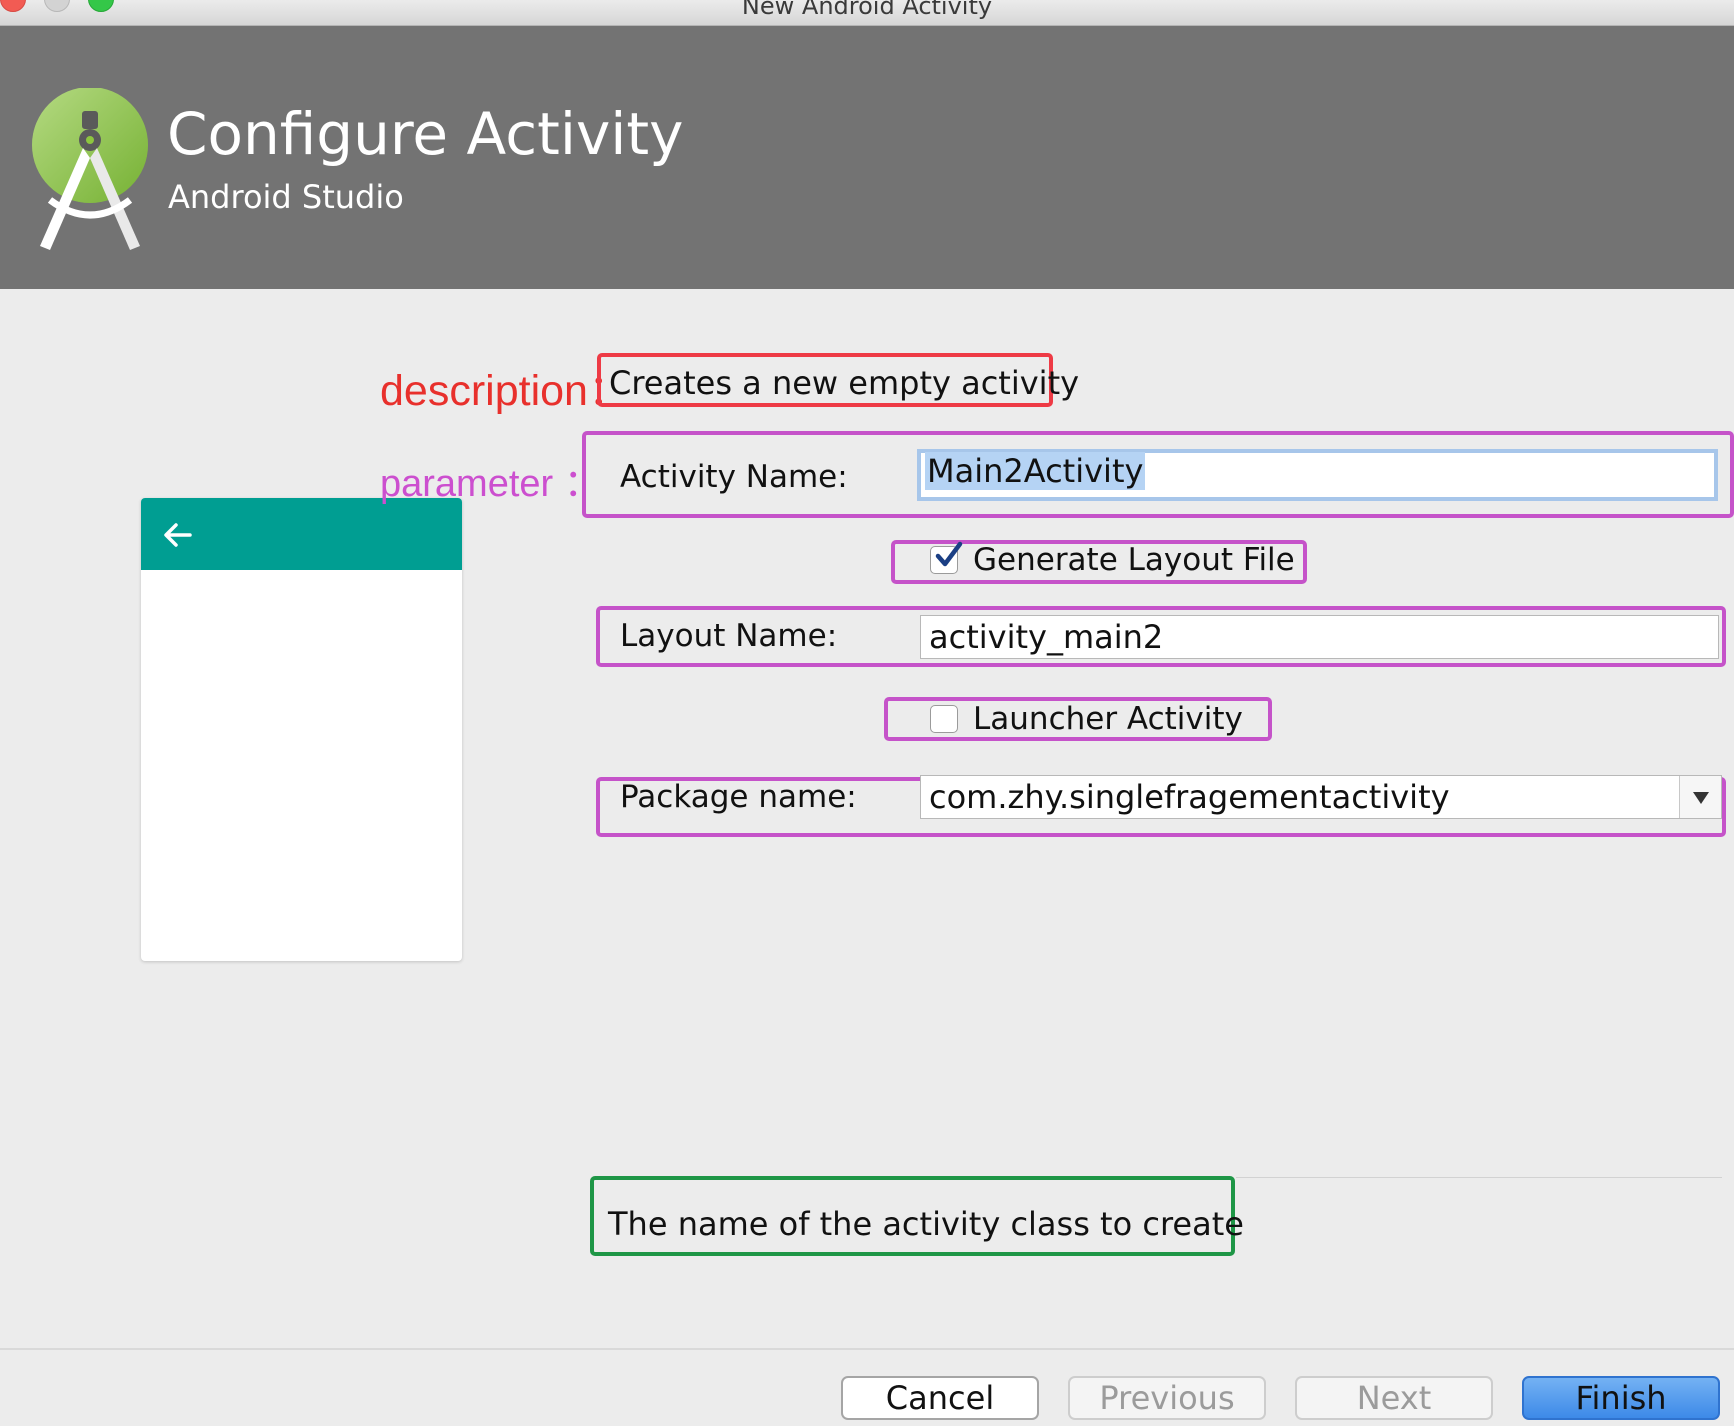 The width and height of the screenshot is (1734, 1426). What do you see at coordinates (178, 535) in the screenshot?
I see `arrow-left-icon` at bounding box center [178, 535].